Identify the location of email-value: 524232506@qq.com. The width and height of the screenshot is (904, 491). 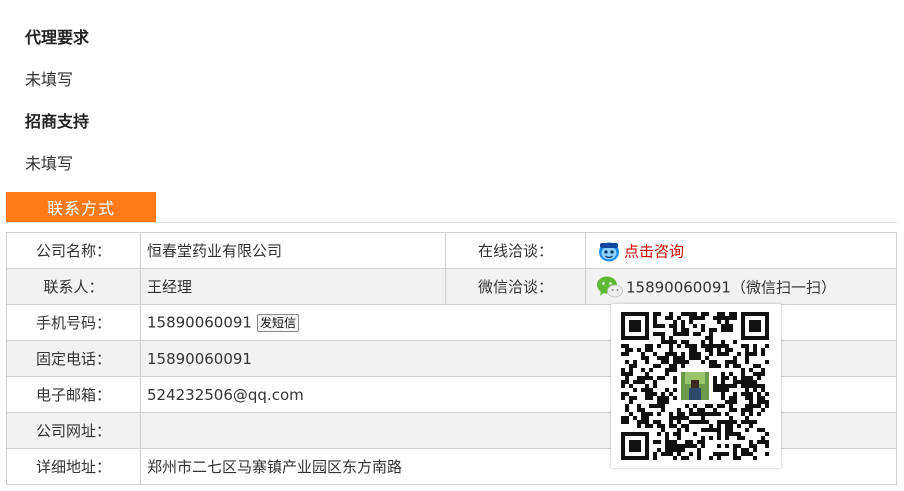
(518, 394).